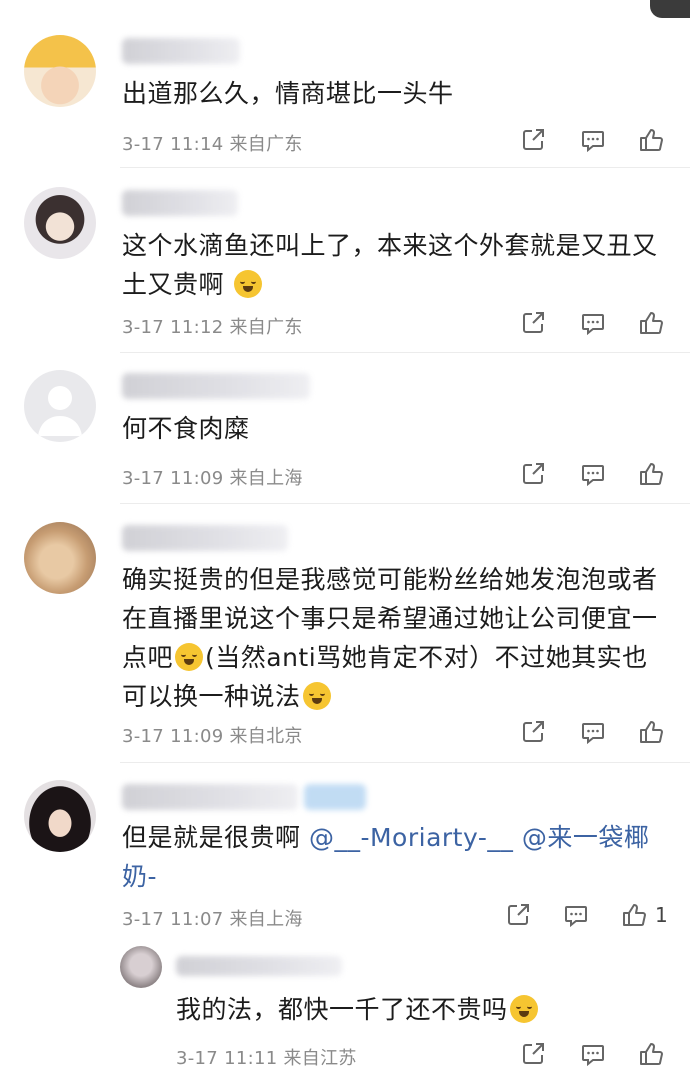  I want to click on comment-text-line: 点吧, so click(148, 657).